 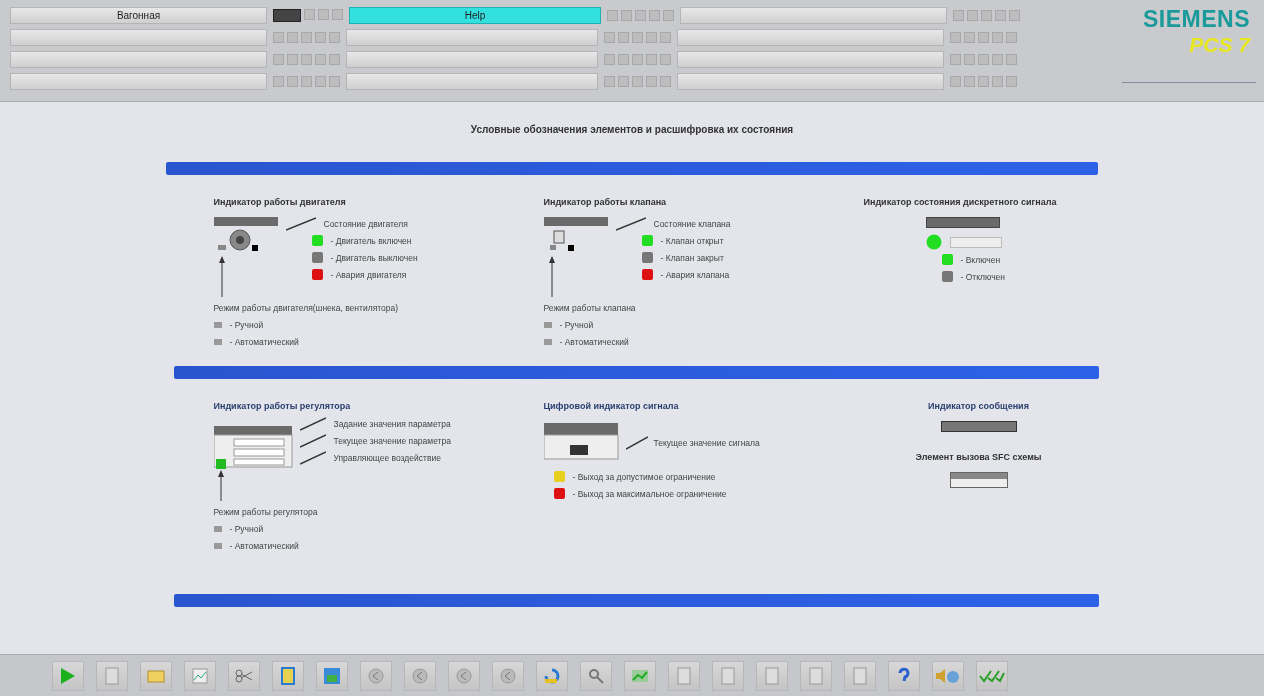 I want to click on checkmarks-icon, so click(x=992, y=675).